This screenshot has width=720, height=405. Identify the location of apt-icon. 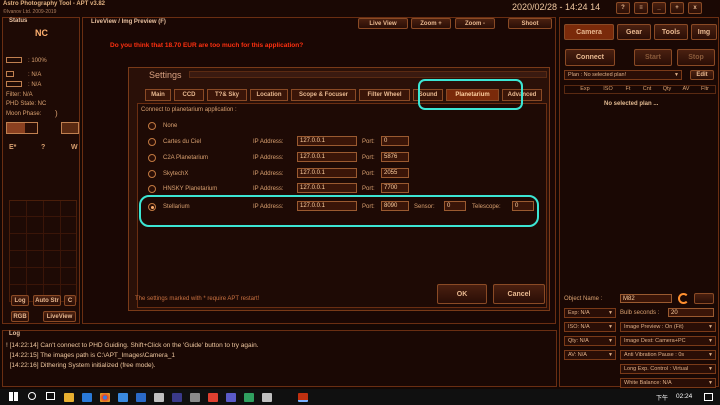
(303, 397).